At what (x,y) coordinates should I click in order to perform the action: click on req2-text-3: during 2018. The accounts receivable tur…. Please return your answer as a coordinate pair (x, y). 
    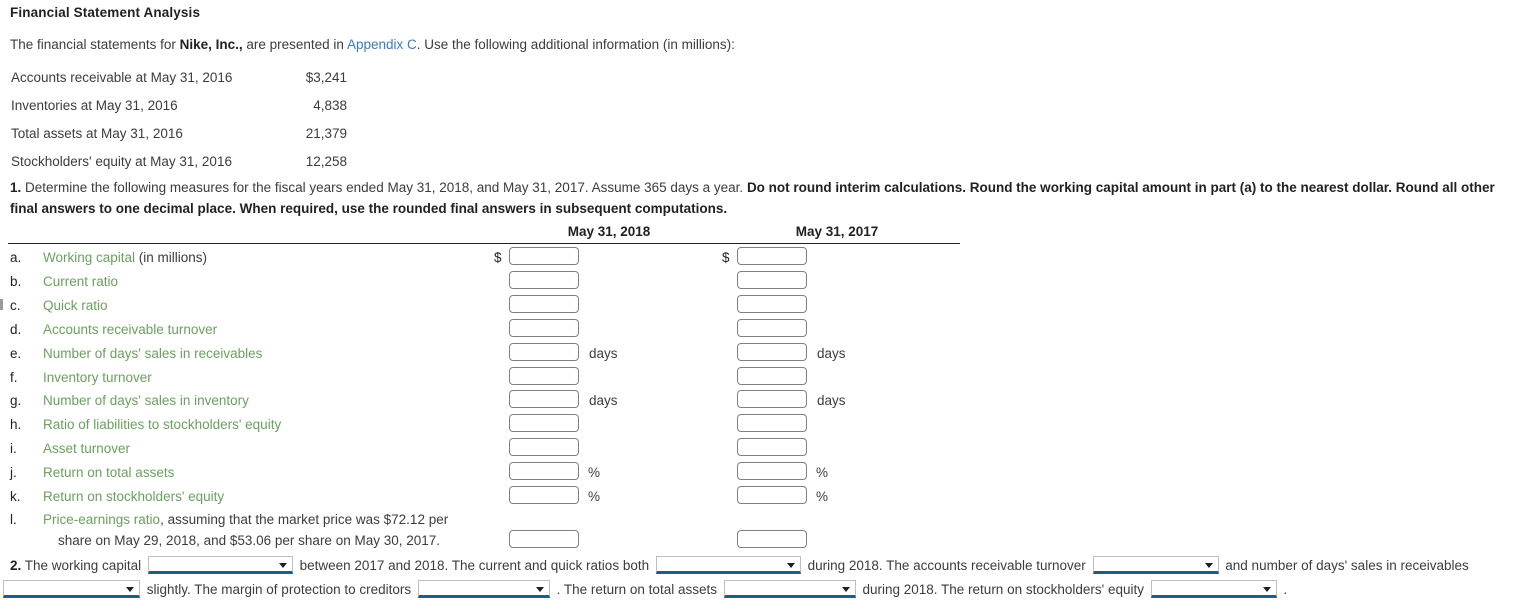
    Looking at the image, I should click on (946, 565).